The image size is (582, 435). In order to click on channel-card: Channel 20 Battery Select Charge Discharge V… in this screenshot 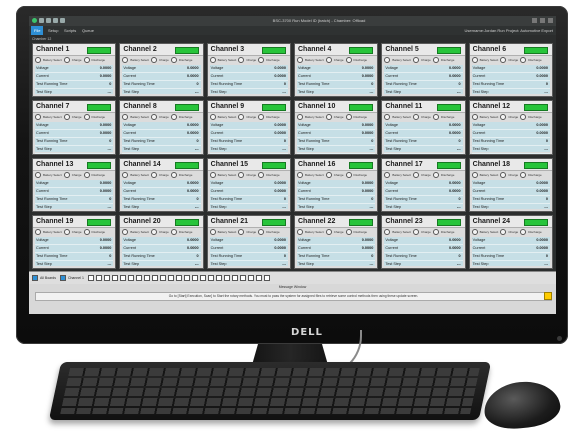, I will do `click(161, 241)`.